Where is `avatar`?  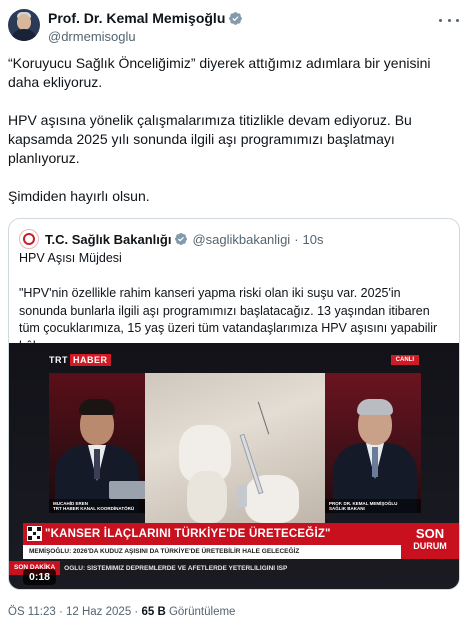 avatar is located at coordinates (24, 25).